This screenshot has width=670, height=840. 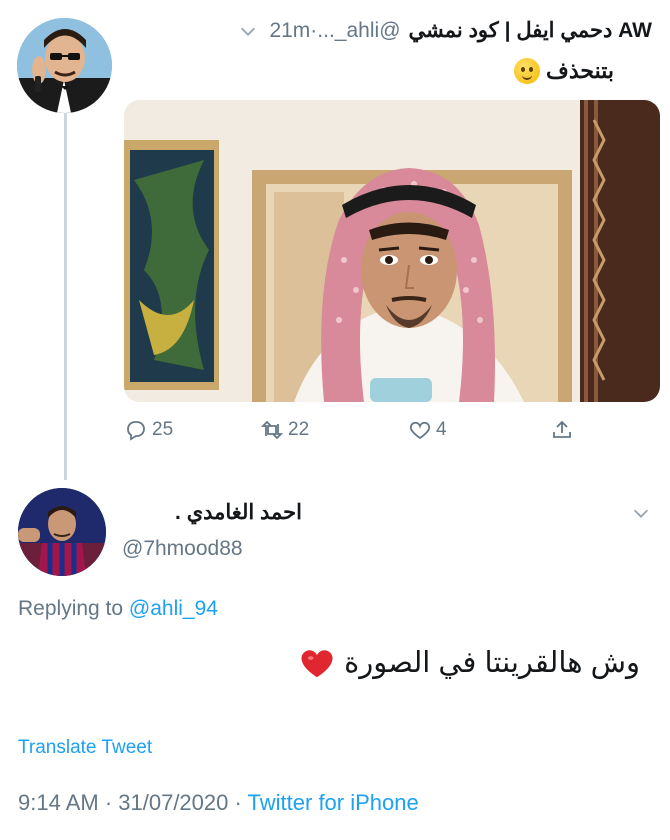 I want to click on like-action: 4, so click(x=427, y=430).